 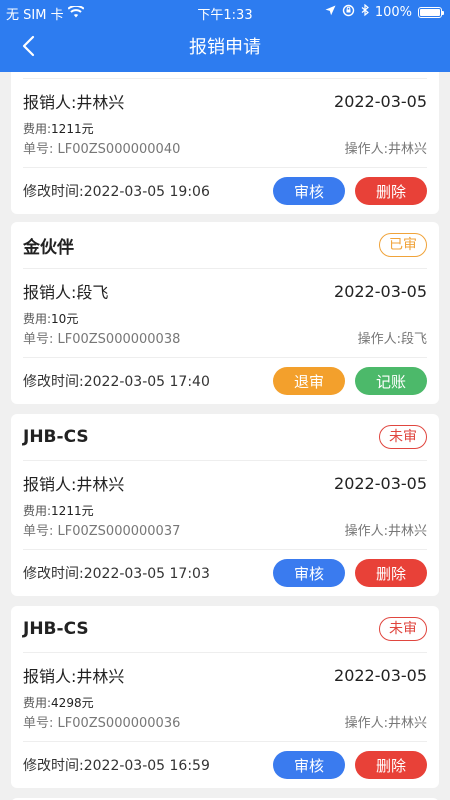 I want to click on order-row: 单号: LF00ZS000000036 操作人:井林兴, so click(x=225, y=724).